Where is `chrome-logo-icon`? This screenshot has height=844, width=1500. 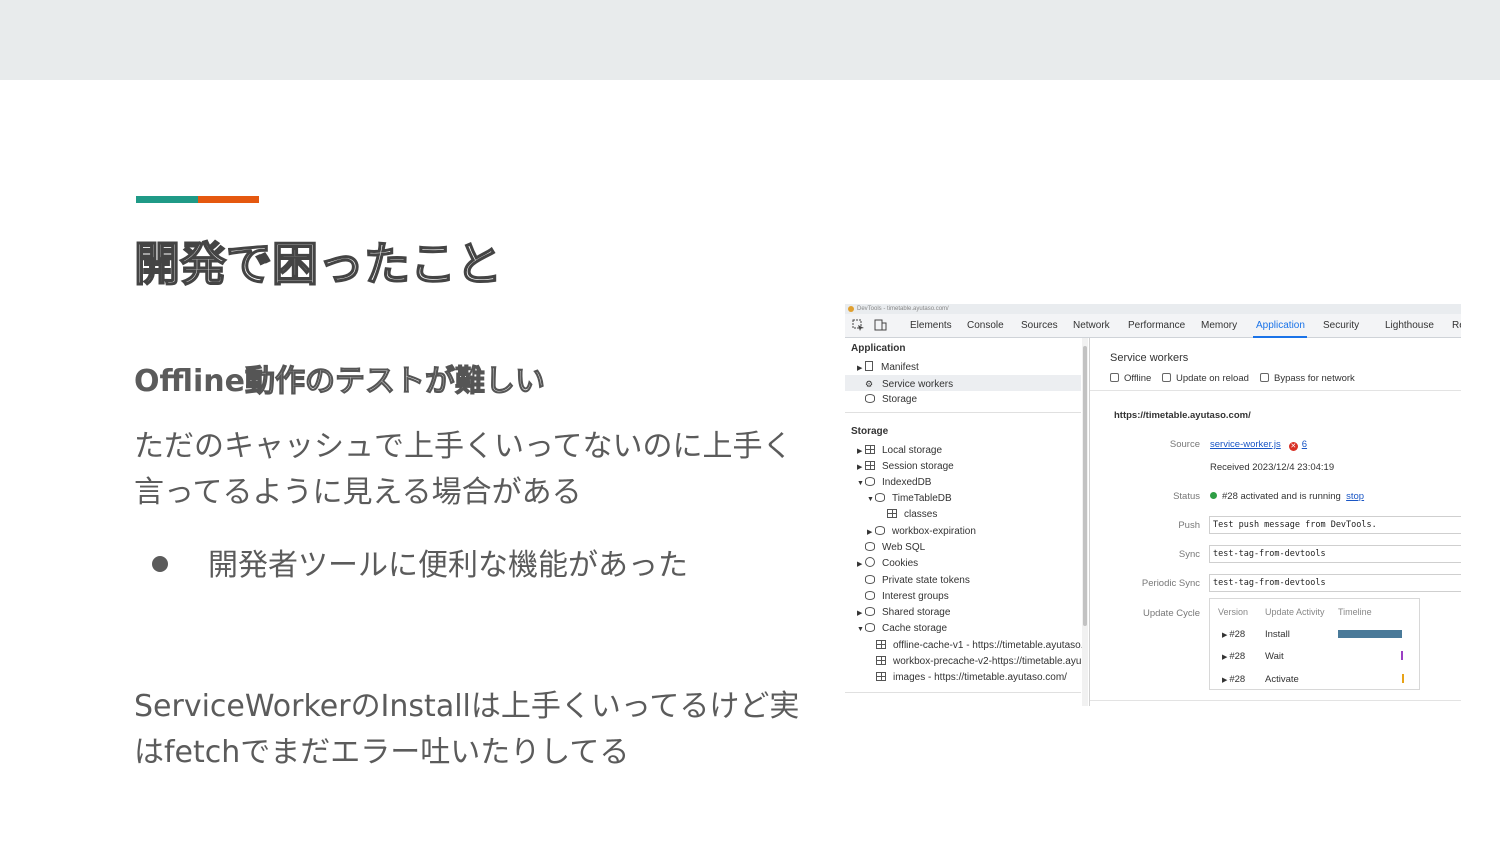
chrome-logo-icon is located at coordinates (851, 309).